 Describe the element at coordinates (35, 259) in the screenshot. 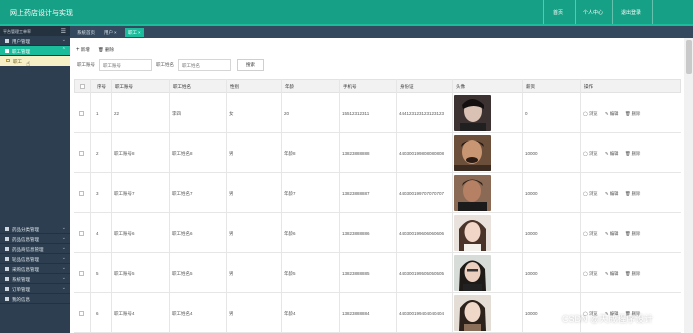

I see `sidebar-item-gift-info: 轮品信息管理 ⌄` at that location.